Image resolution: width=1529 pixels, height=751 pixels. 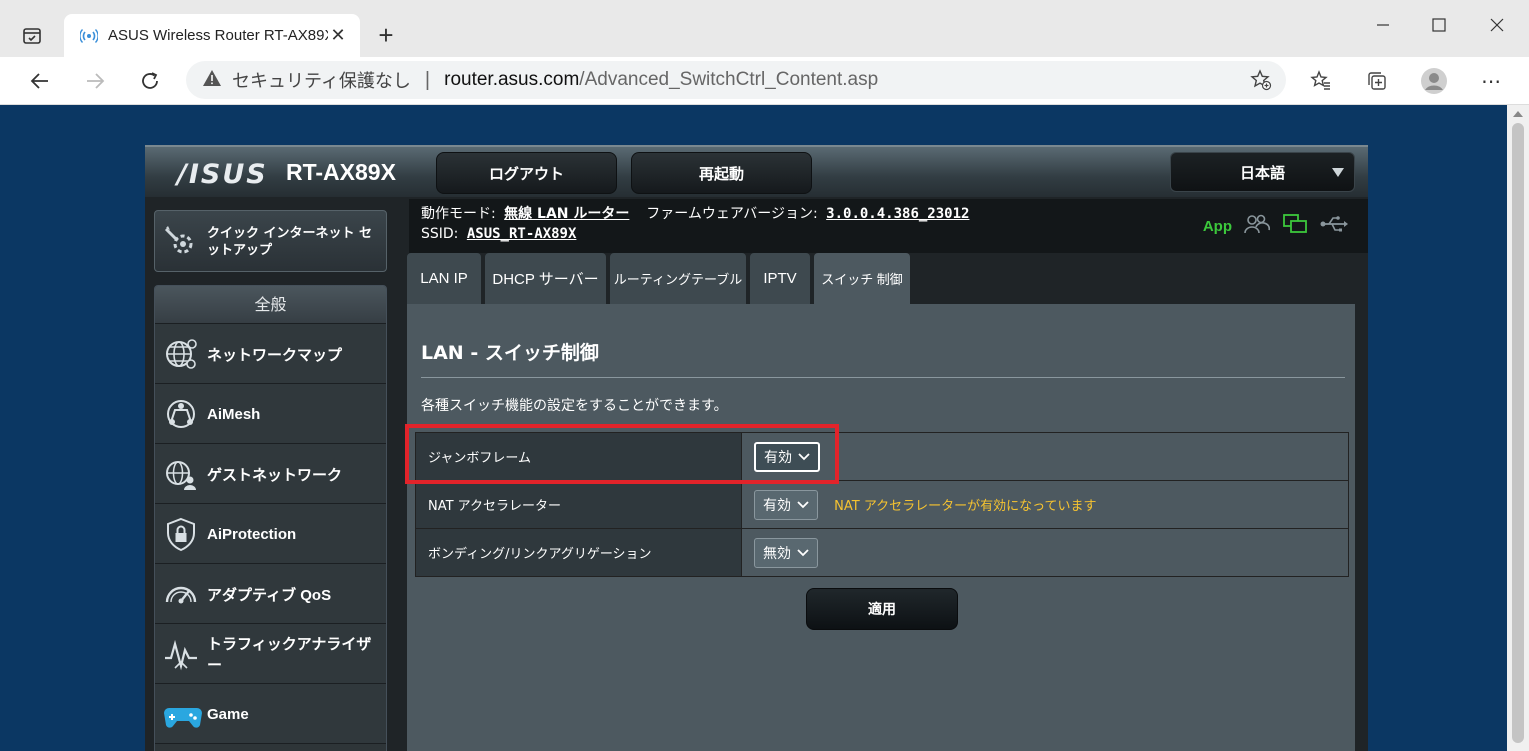 I want to click on select-value: 無効, so click(x=777, y=553).